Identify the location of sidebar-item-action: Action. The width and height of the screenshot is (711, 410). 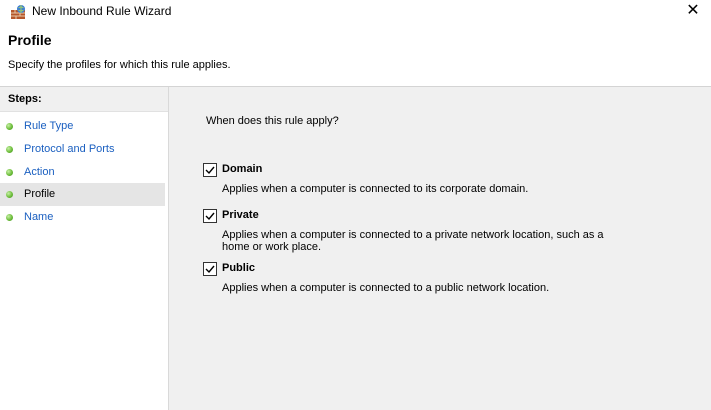
(82, 172).